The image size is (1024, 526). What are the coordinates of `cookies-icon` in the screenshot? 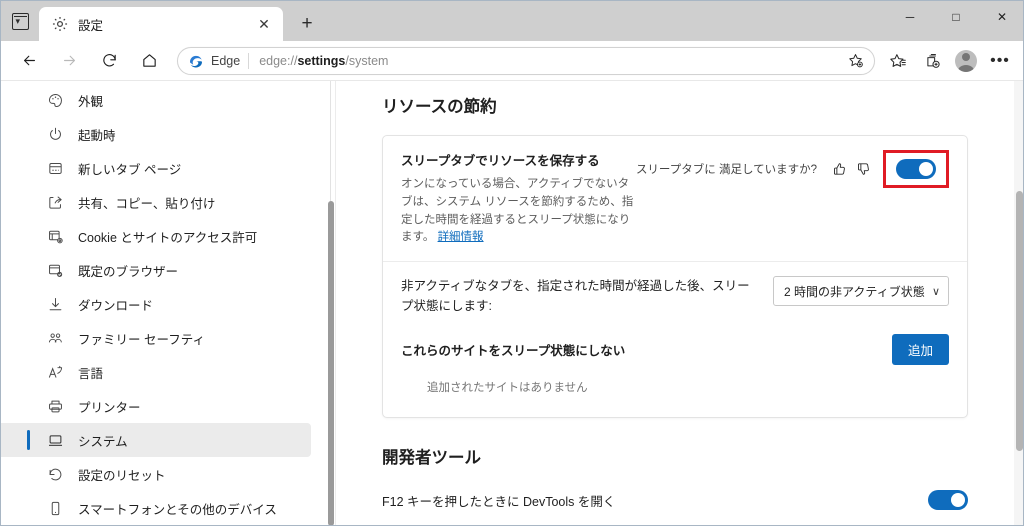 It's located at (55, 236).